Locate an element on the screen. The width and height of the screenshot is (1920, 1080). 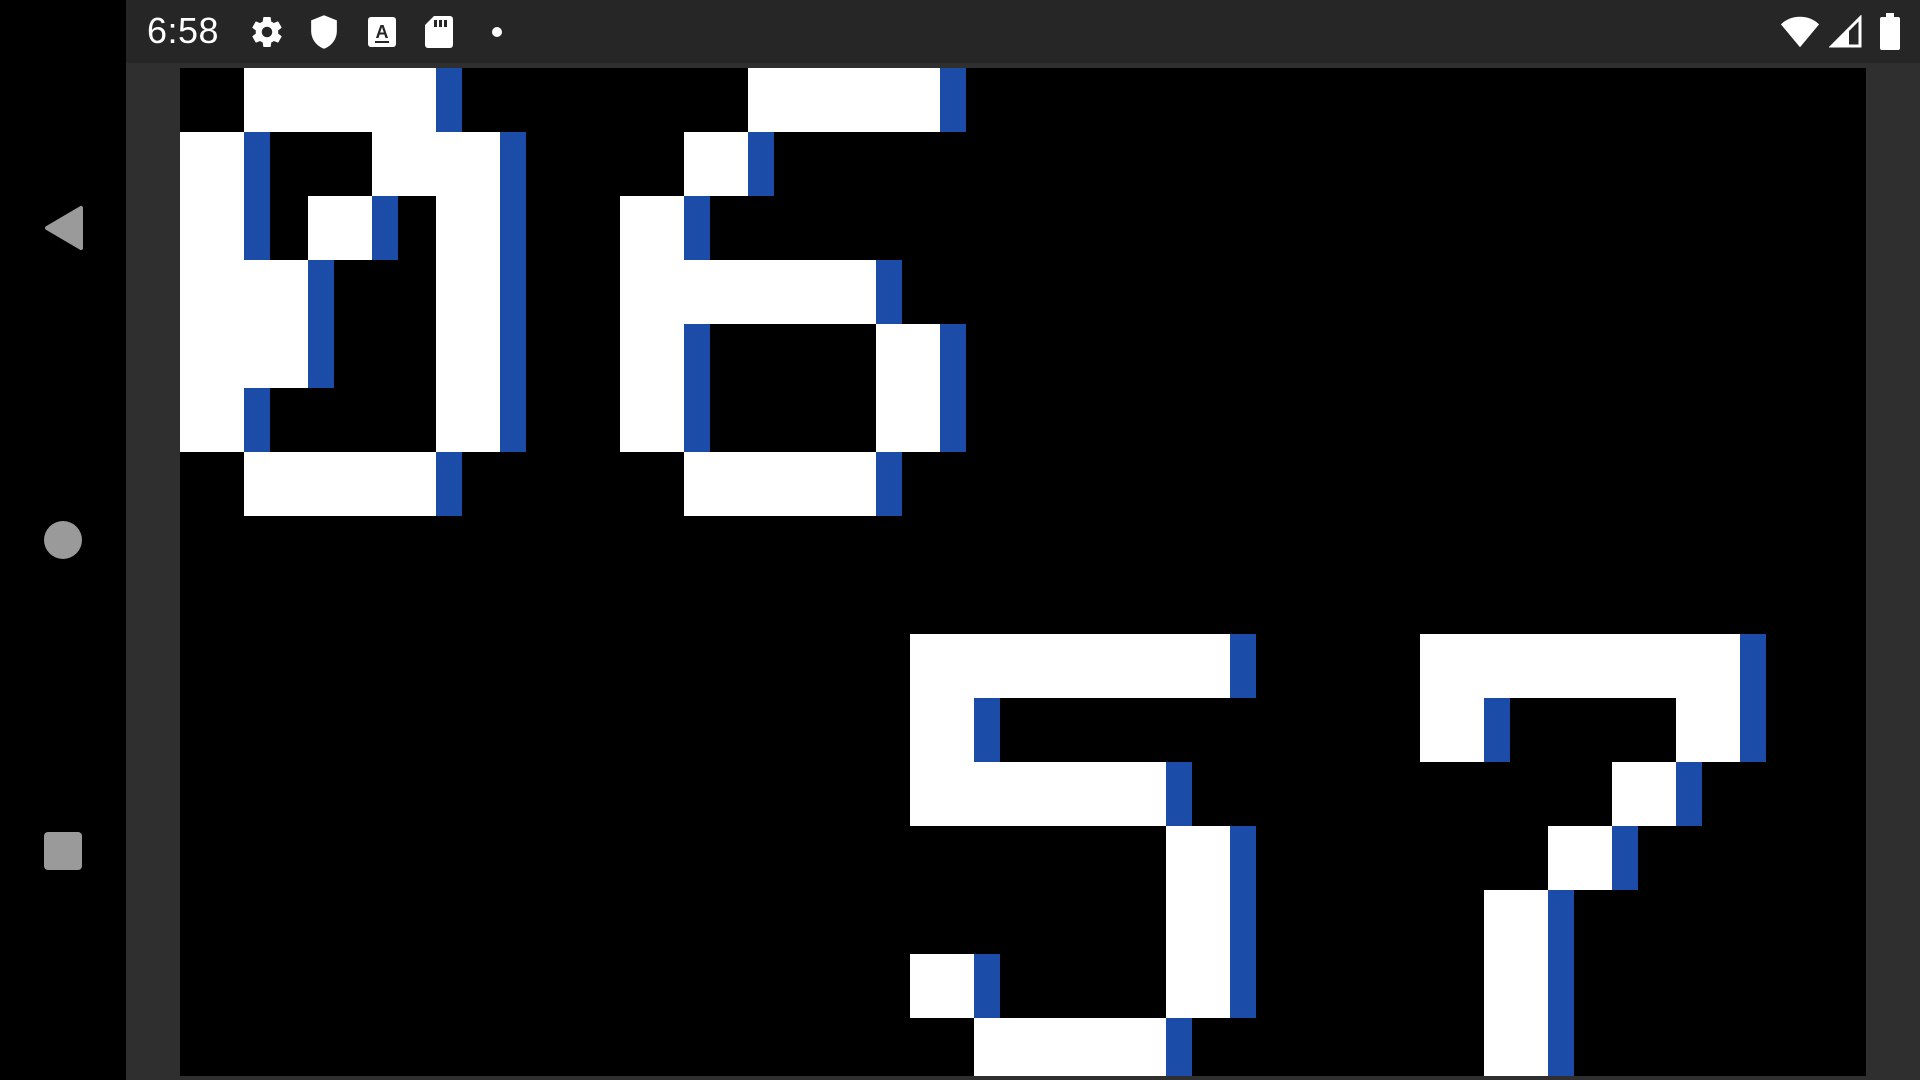
a-font-icon: A is located at coordinates (382, 32).